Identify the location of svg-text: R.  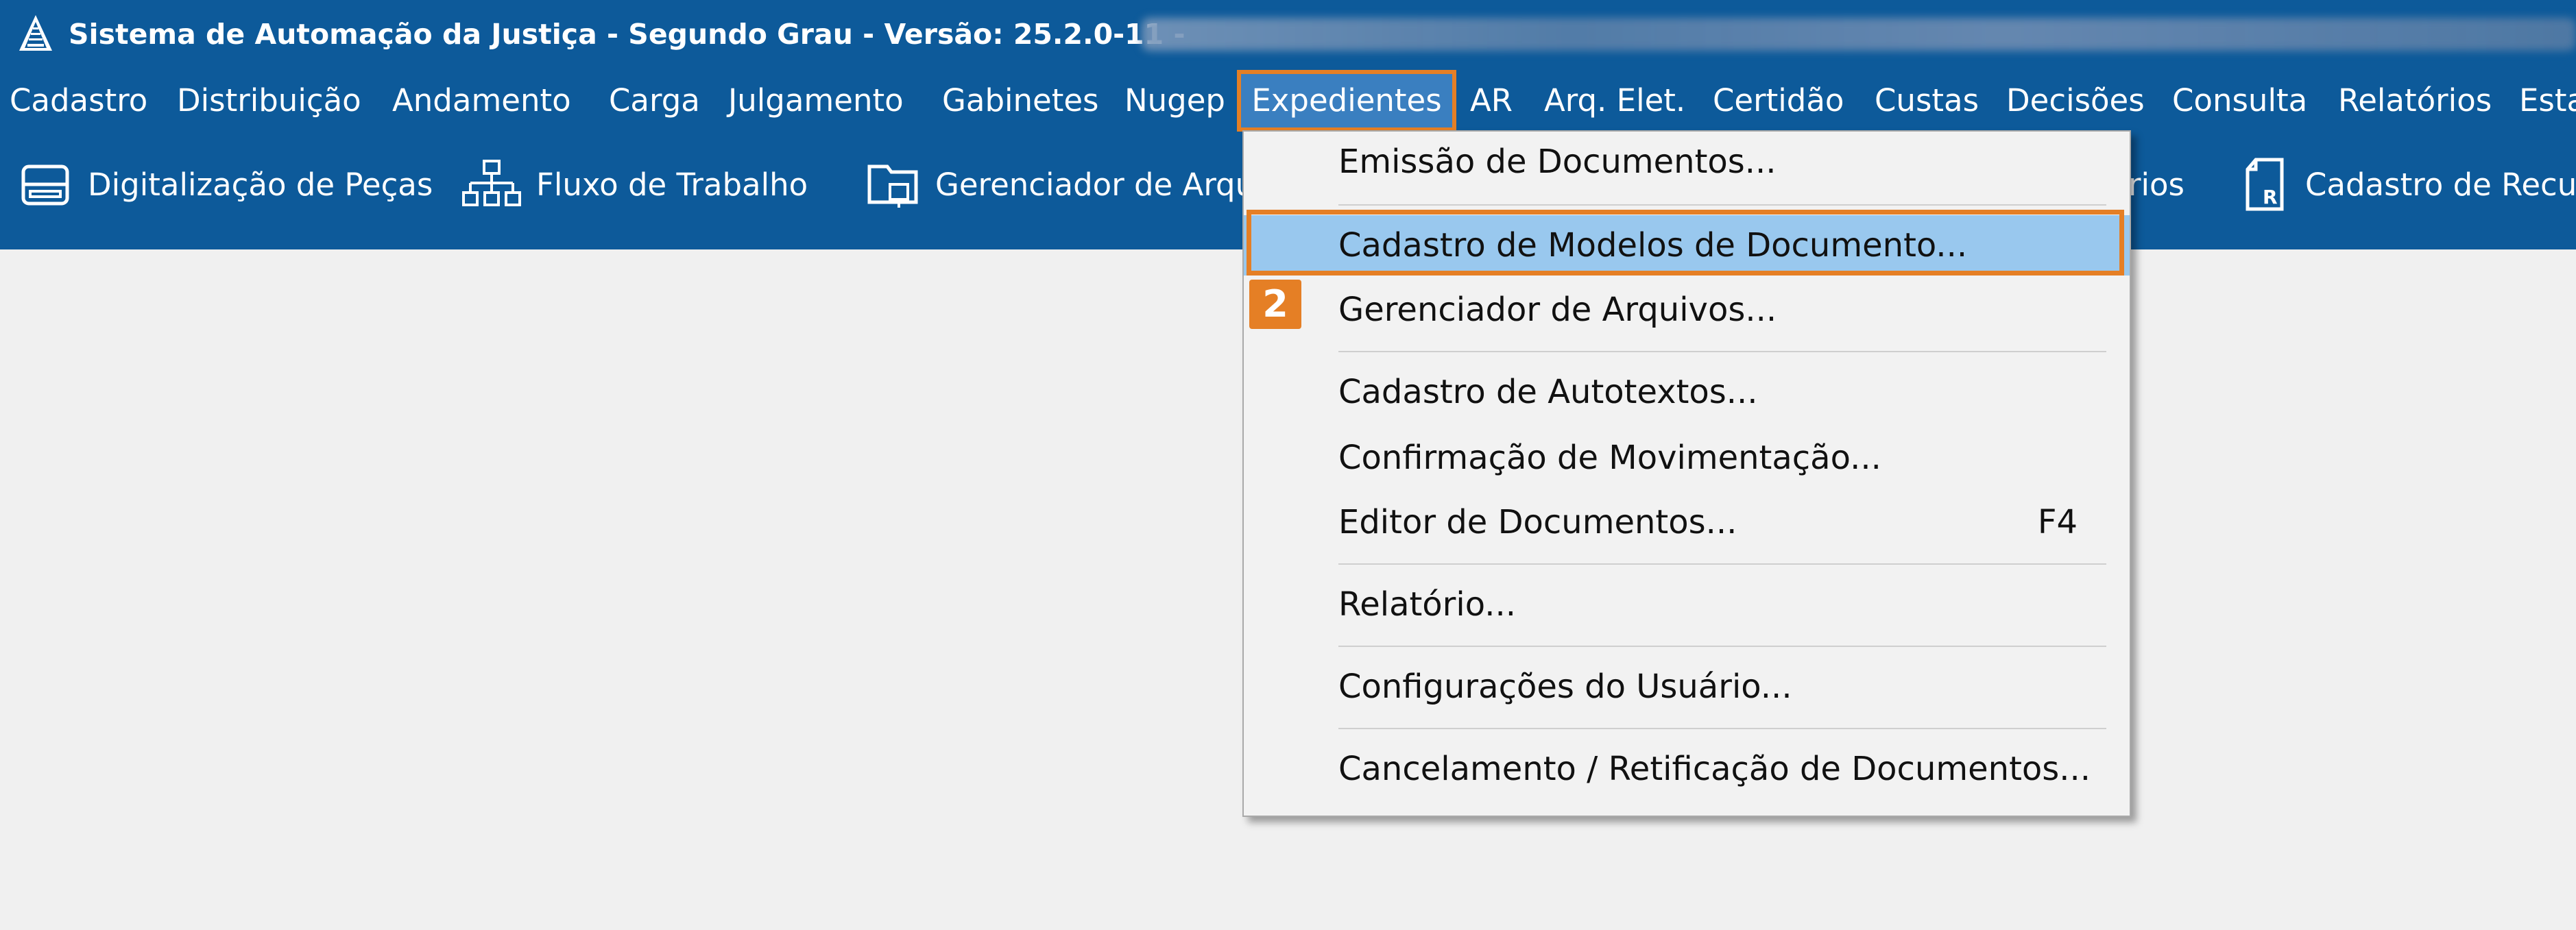
(2271, 197).